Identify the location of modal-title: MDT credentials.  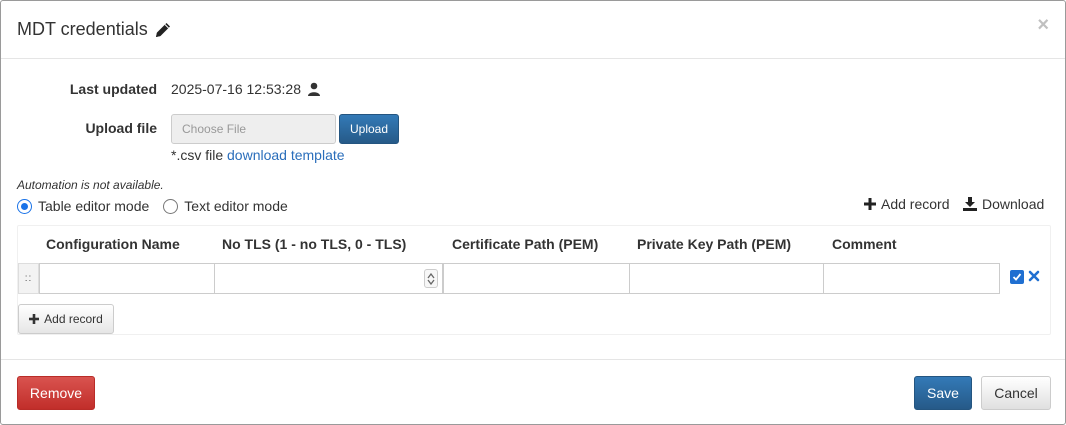
(94, 29).